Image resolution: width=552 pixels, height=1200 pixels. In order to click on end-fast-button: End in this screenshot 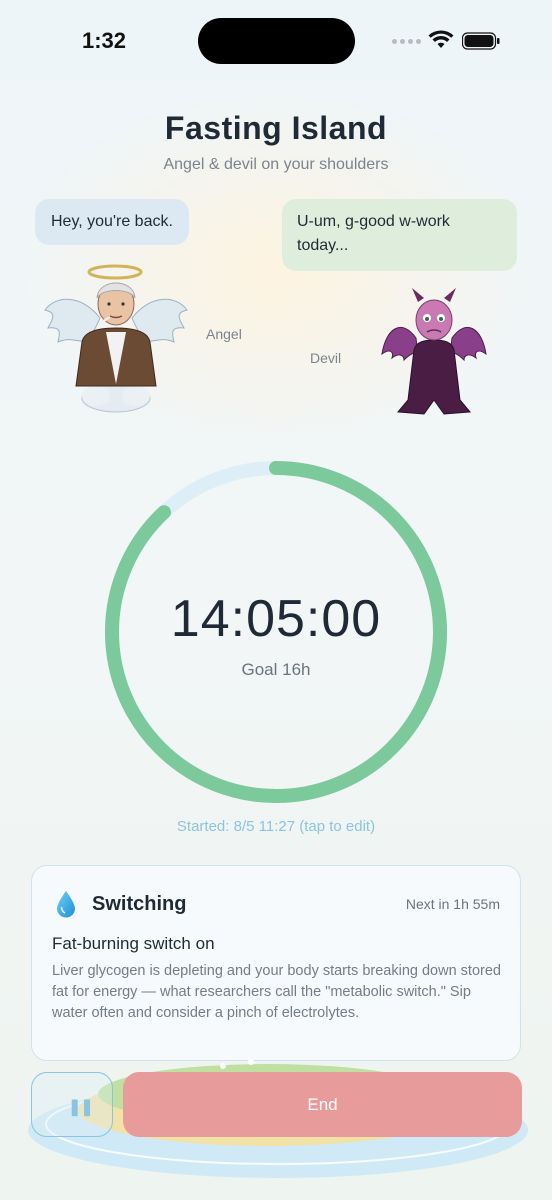, I will do `click(322, 1104)`.